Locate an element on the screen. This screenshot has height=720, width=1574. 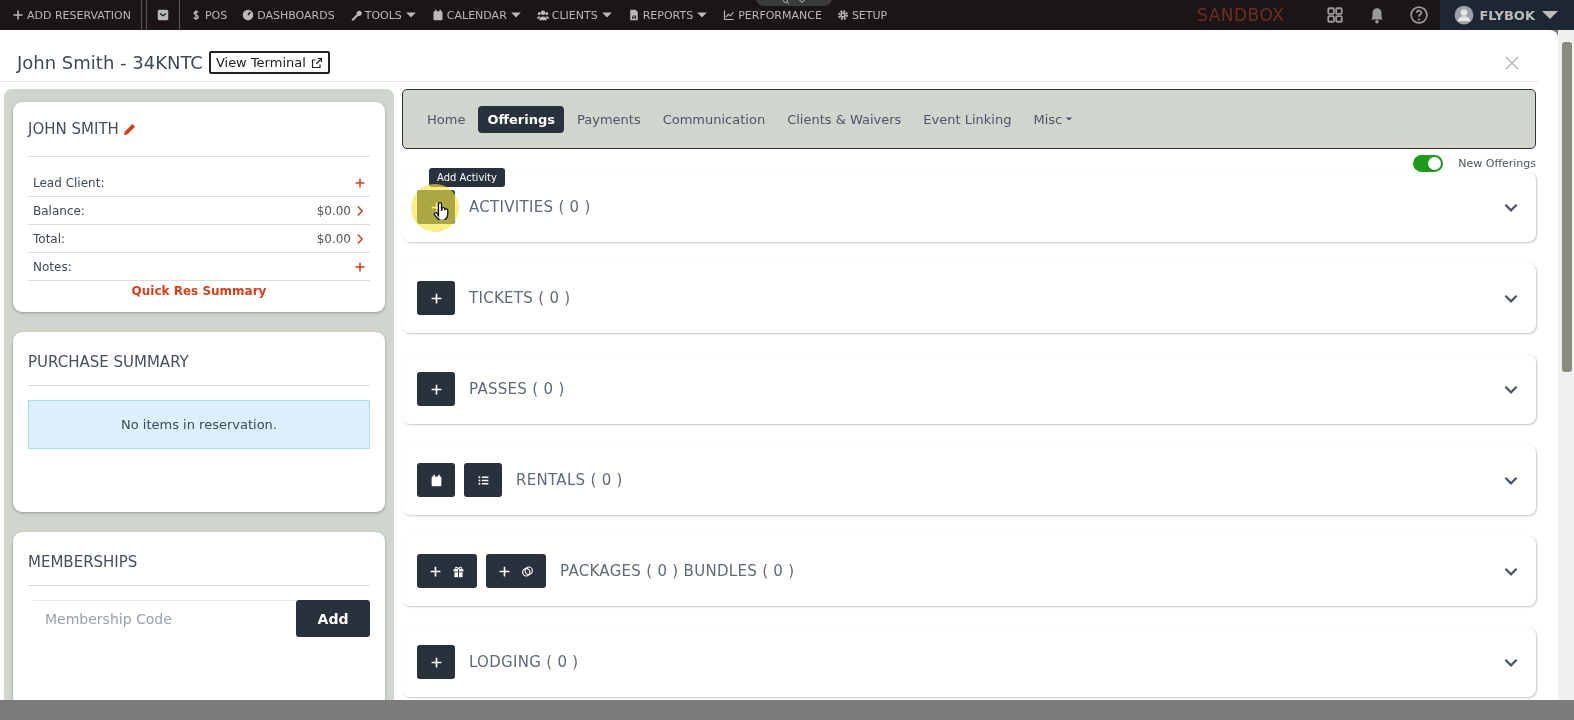
edit-button is located at coordinates (129, 129).